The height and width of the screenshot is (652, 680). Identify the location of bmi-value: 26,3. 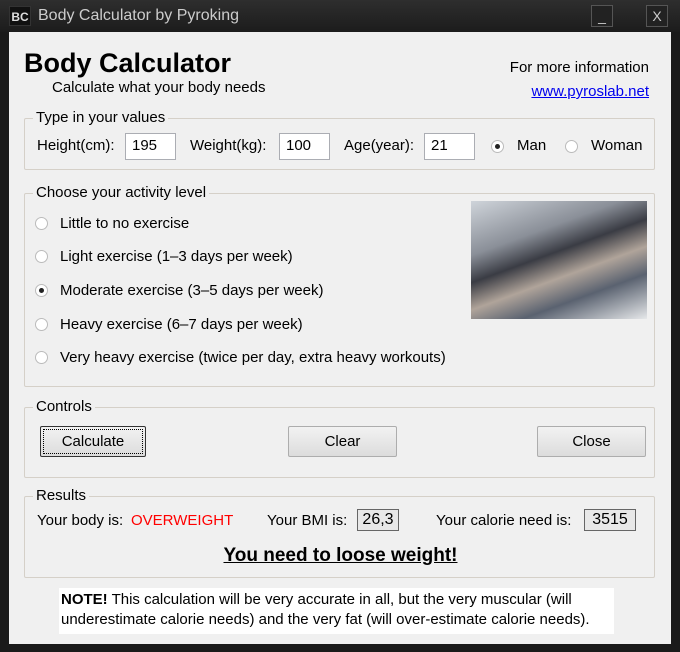
(378, 520).